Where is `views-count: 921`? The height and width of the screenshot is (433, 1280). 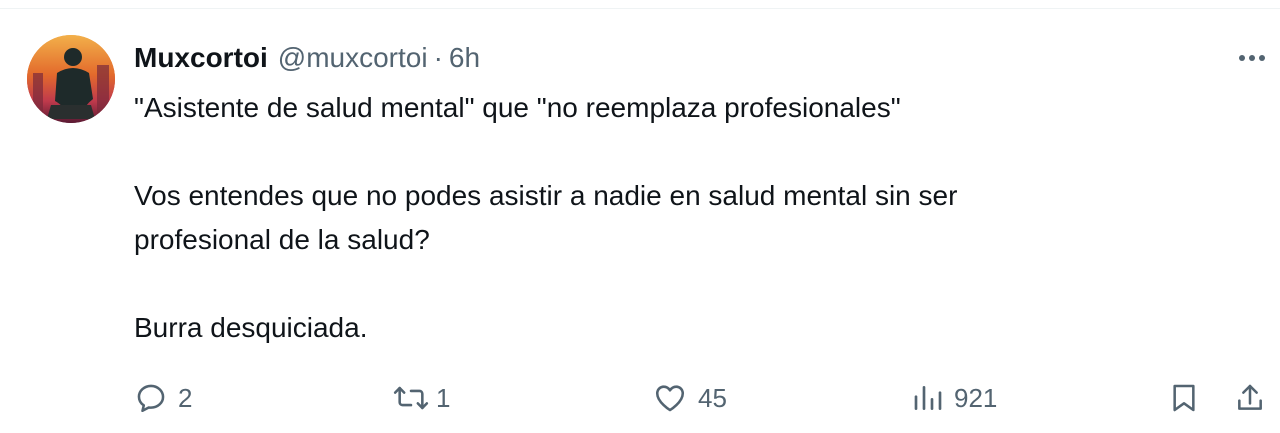 views-count: 921 is located at coordinates (976, 397).